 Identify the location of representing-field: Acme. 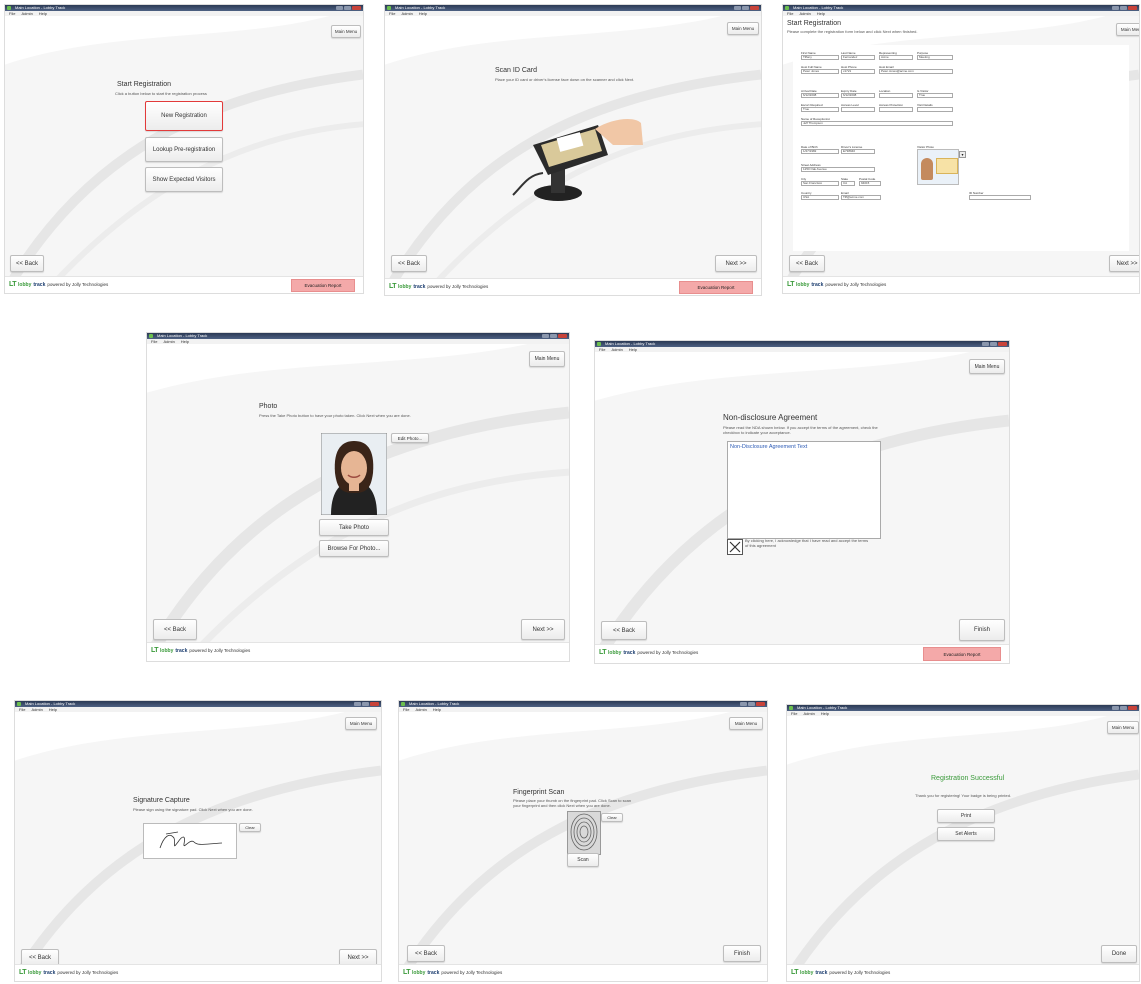
(896, 57).